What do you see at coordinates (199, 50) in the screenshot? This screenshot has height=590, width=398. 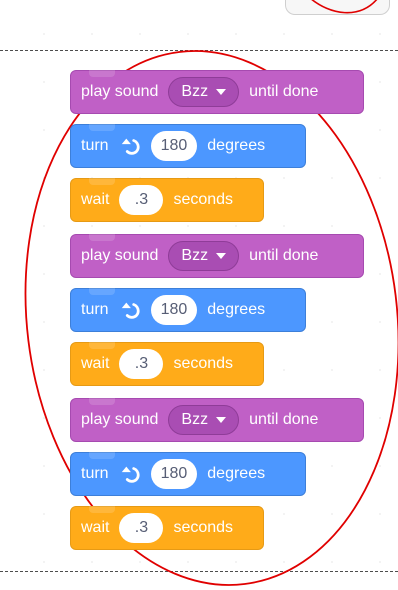 I see `dashed-divider-top` at bounding box center [199, 50].